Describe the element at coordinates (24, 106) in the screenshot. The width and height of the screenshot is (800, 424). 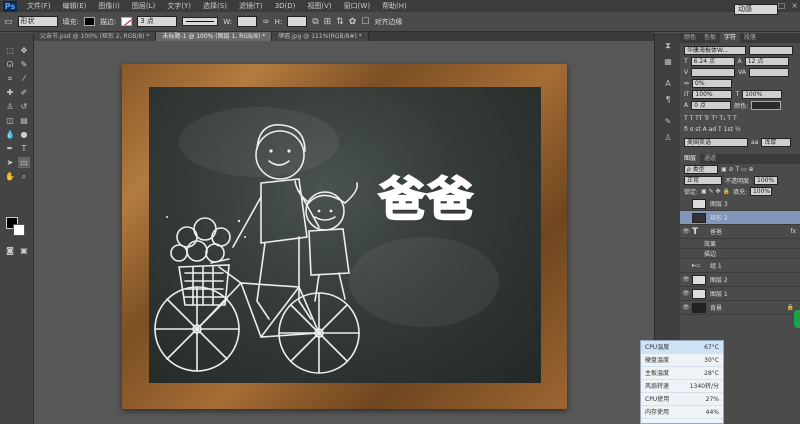
I see `history-brush-tool-icon: ↺` at that location.